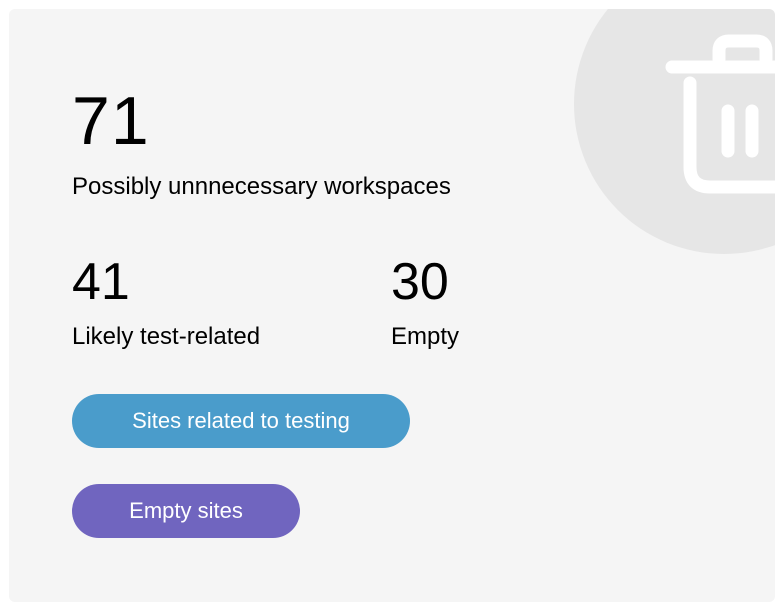  I want to click on stat-empty: 30 Empty, so click(425, 302).